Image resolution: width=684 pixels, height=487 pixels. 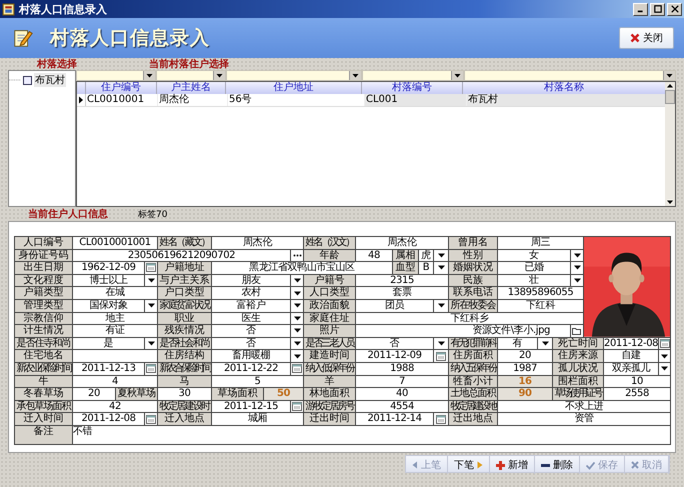 What do you see at coordinates (251, 407) in the screenshot?
I see `field-value: 2011-12-15` at bounding box center [251, 407].